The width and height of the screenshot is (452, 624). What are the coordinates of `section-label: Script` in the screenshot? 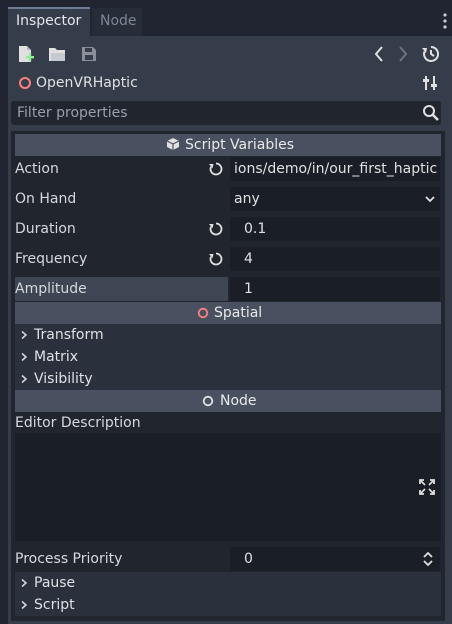 It's located at (54, 605).